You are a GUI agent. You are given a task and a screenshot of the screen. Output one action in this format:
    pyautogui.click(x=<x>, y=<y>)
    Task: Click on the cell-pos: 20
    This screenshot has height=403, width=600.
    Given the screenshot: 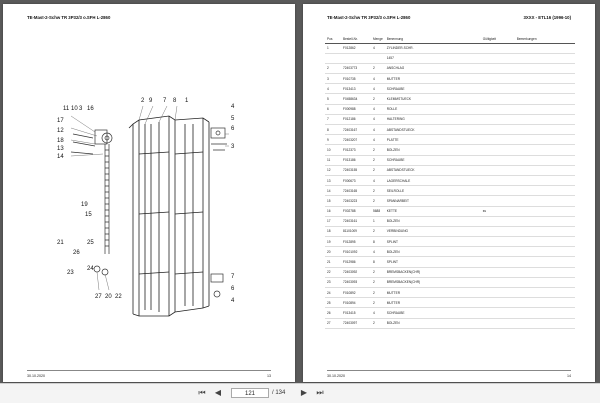 What is the action you would take?
    pyautogui.click(x=333, y=252)
    